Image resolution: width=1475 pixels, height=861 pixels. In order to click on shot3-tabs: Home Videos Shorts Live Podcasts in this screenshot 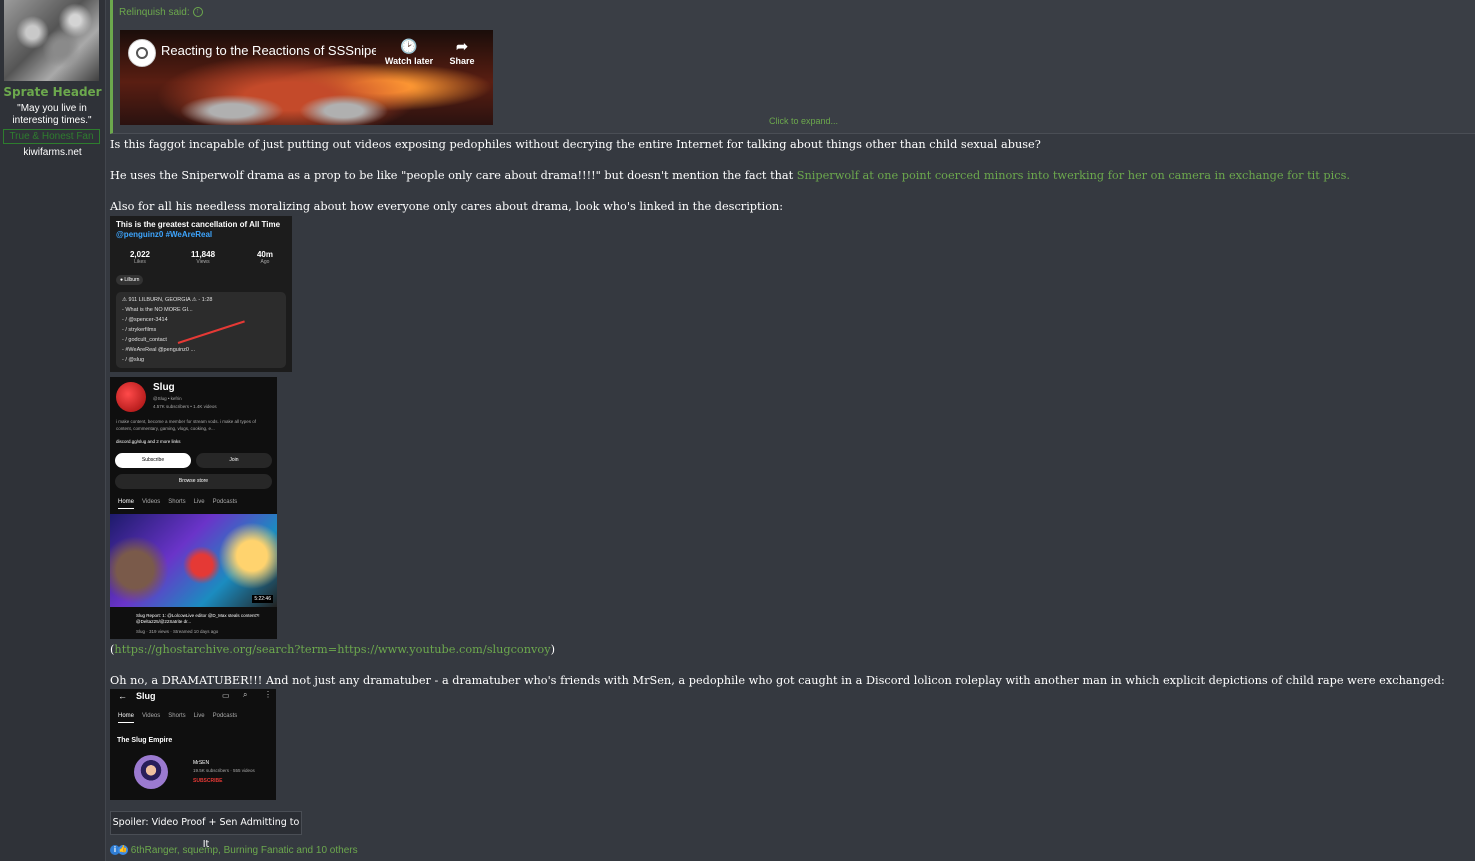, I will do `click(173, 718)`.